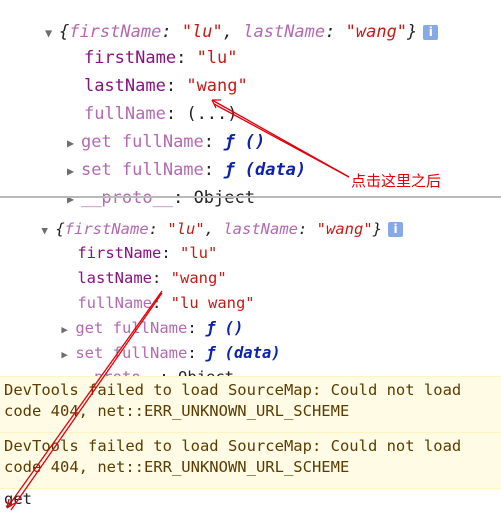  What do you see at coordinates (18, 499) in the screenshot?
I see `console-log-output: get` at bounding box center [18, 499].